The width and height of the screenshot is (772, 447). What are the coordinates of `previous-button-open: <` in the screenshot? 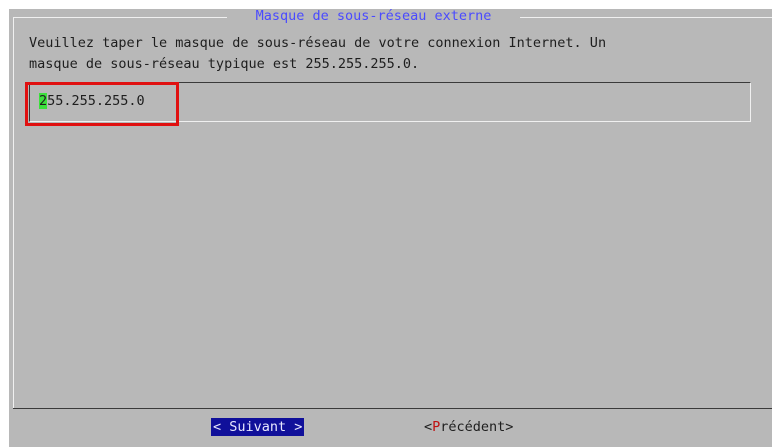 It's located at (428, 427).